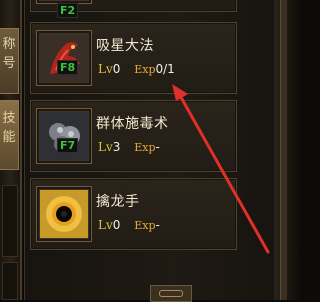  Describe the element at coordinates (125, 46) in the screenshot. I see `skill-name: 吸星大法` at that location.